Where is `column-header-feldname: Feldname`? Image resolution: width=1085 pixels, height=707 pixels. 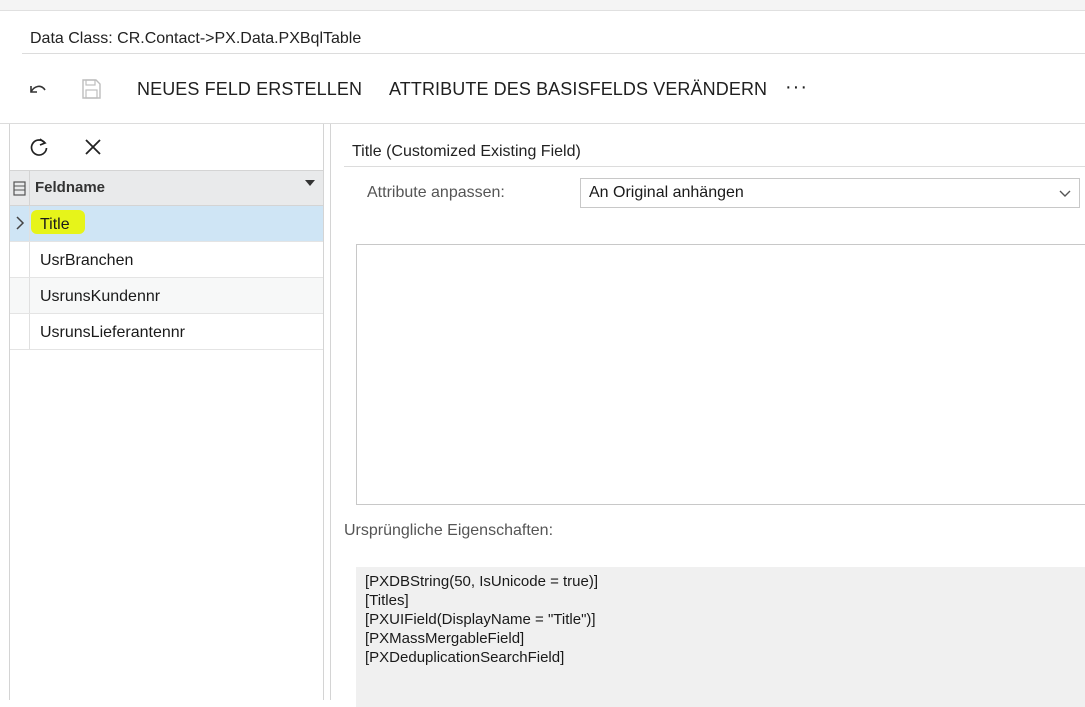 column-header-feldname: Feldname is located at coordinates (70, 187).